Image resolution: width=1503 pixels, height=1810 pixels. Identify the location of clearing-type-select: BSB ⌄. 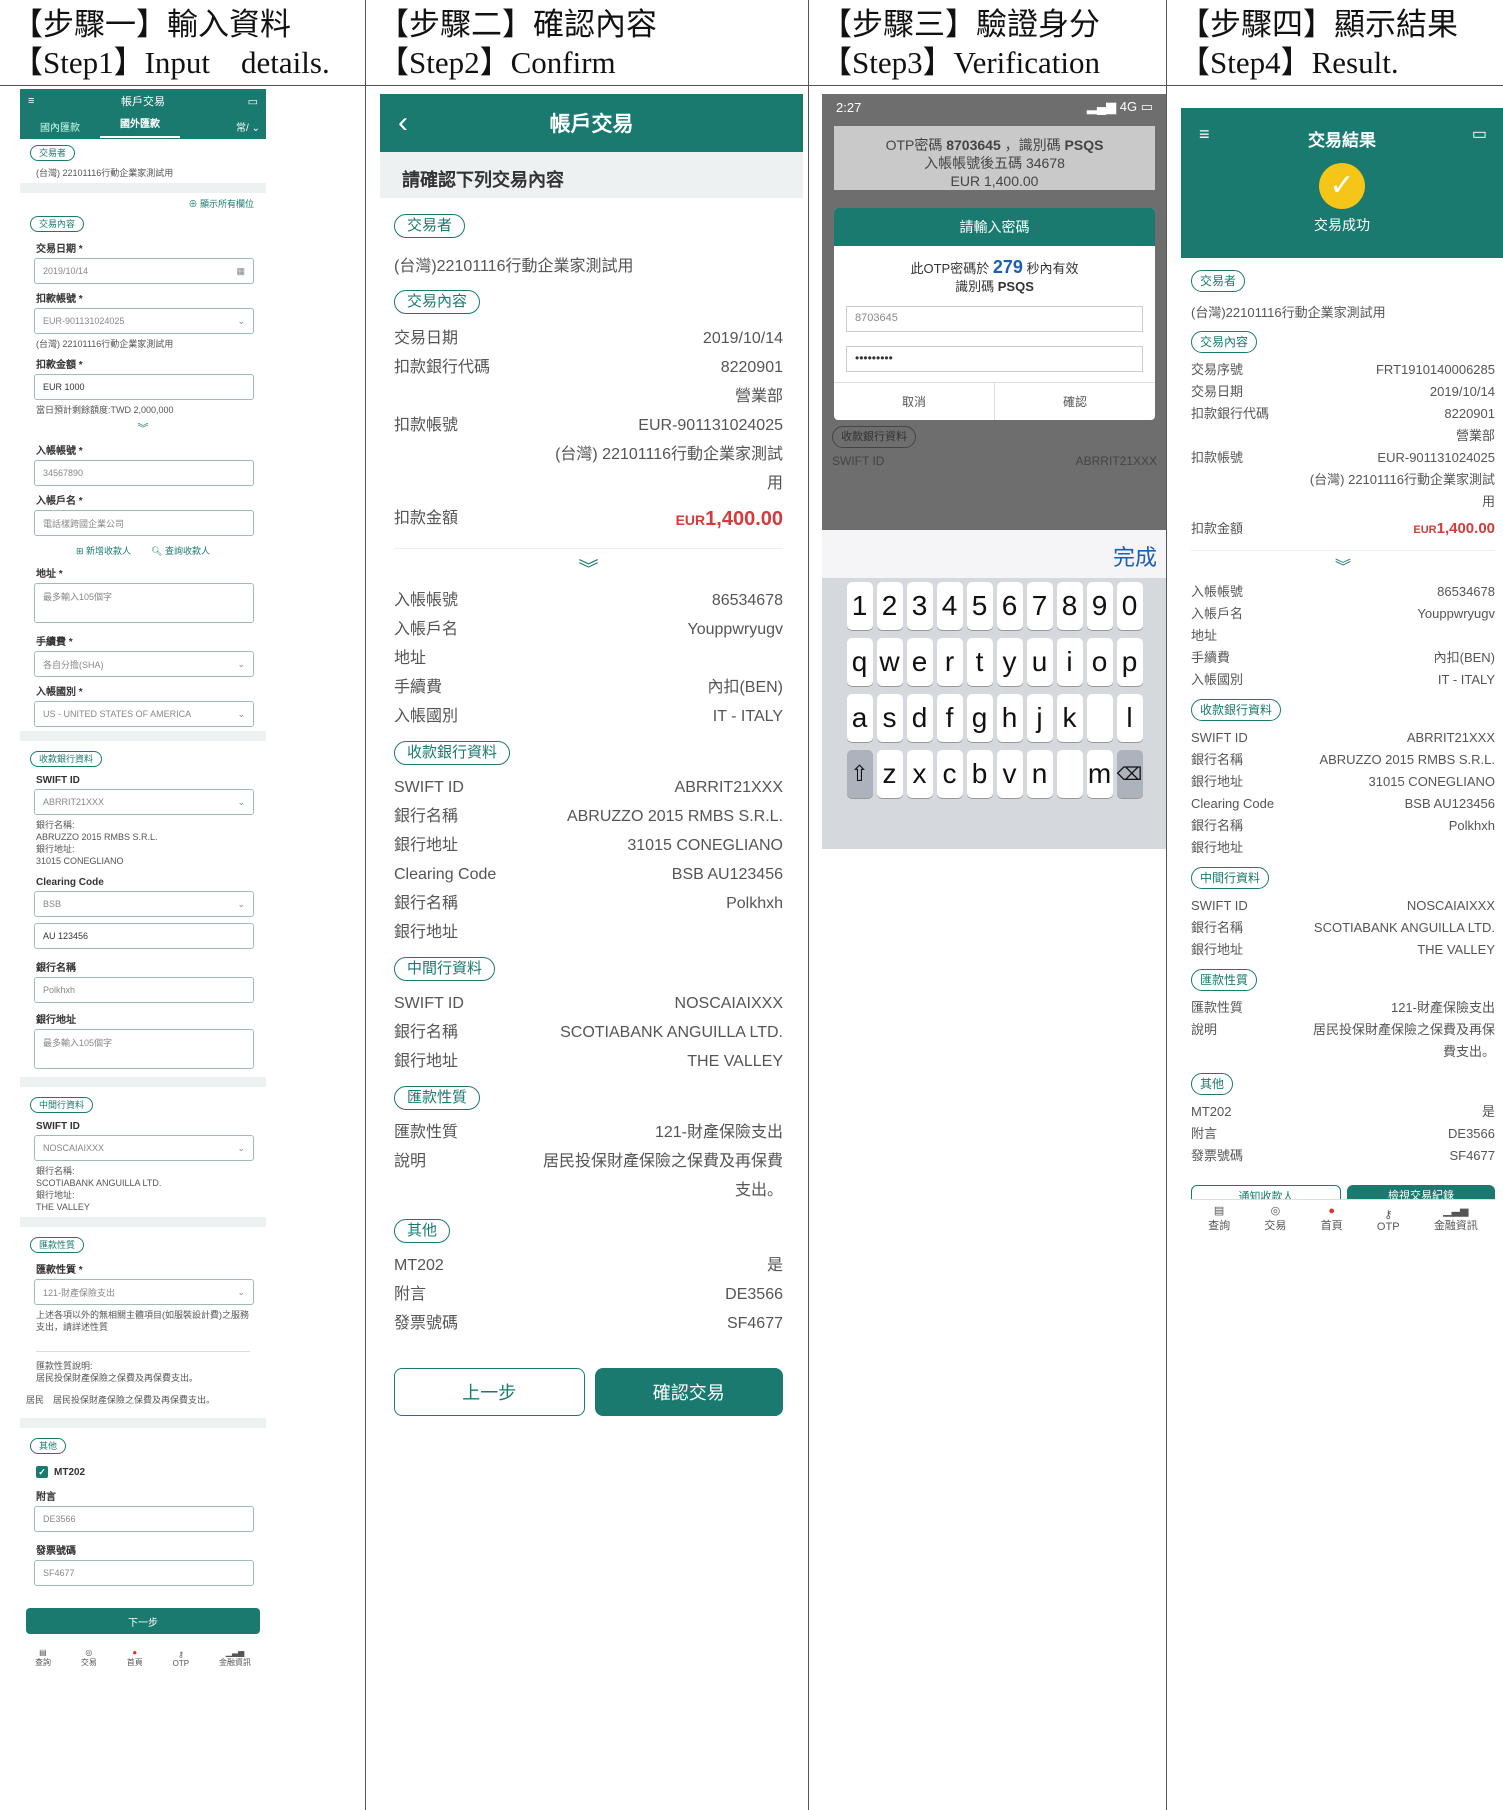
(144, 904).